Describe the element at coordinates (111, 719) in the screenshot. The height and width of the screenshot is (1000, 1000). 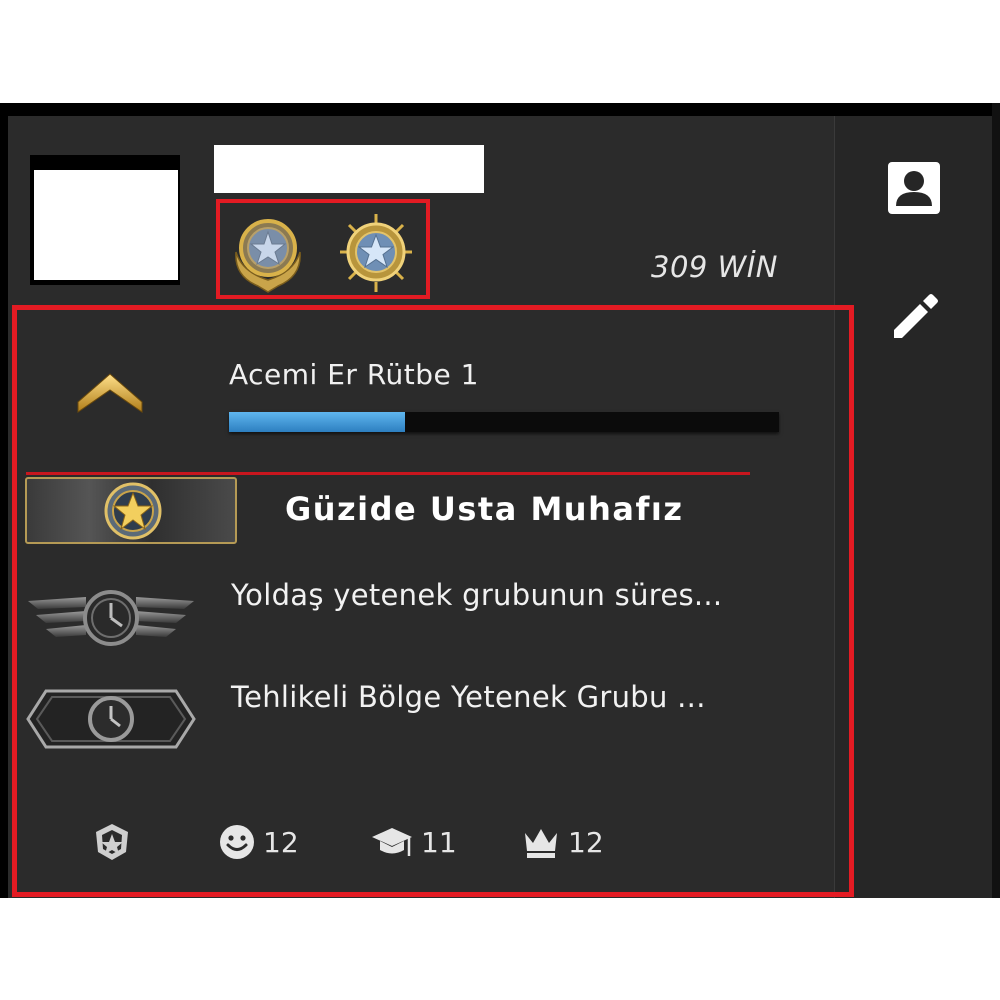
I see `hexagon-clock-icon` at that location.